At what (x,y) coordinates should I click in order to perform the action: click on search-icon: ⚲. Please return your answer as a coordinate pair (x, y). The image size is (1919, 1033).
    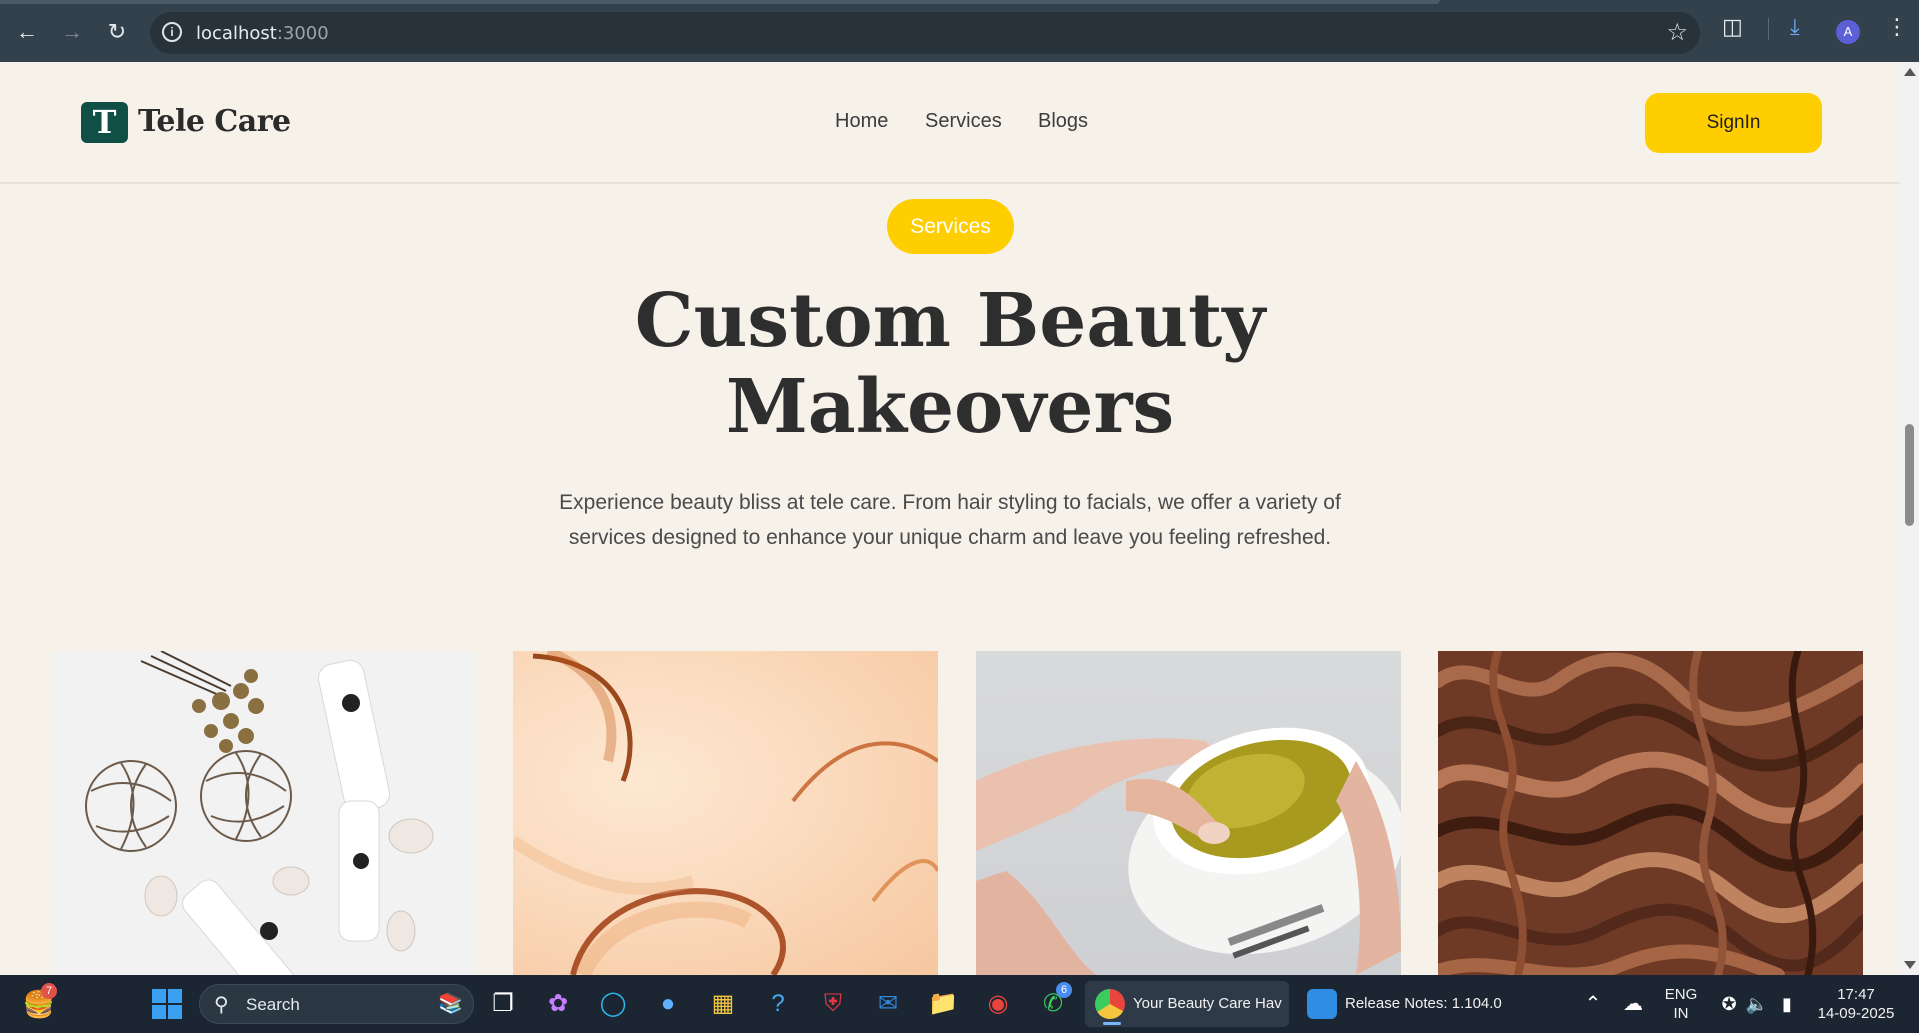
    Looking at the image, I should click on (221, 1005).